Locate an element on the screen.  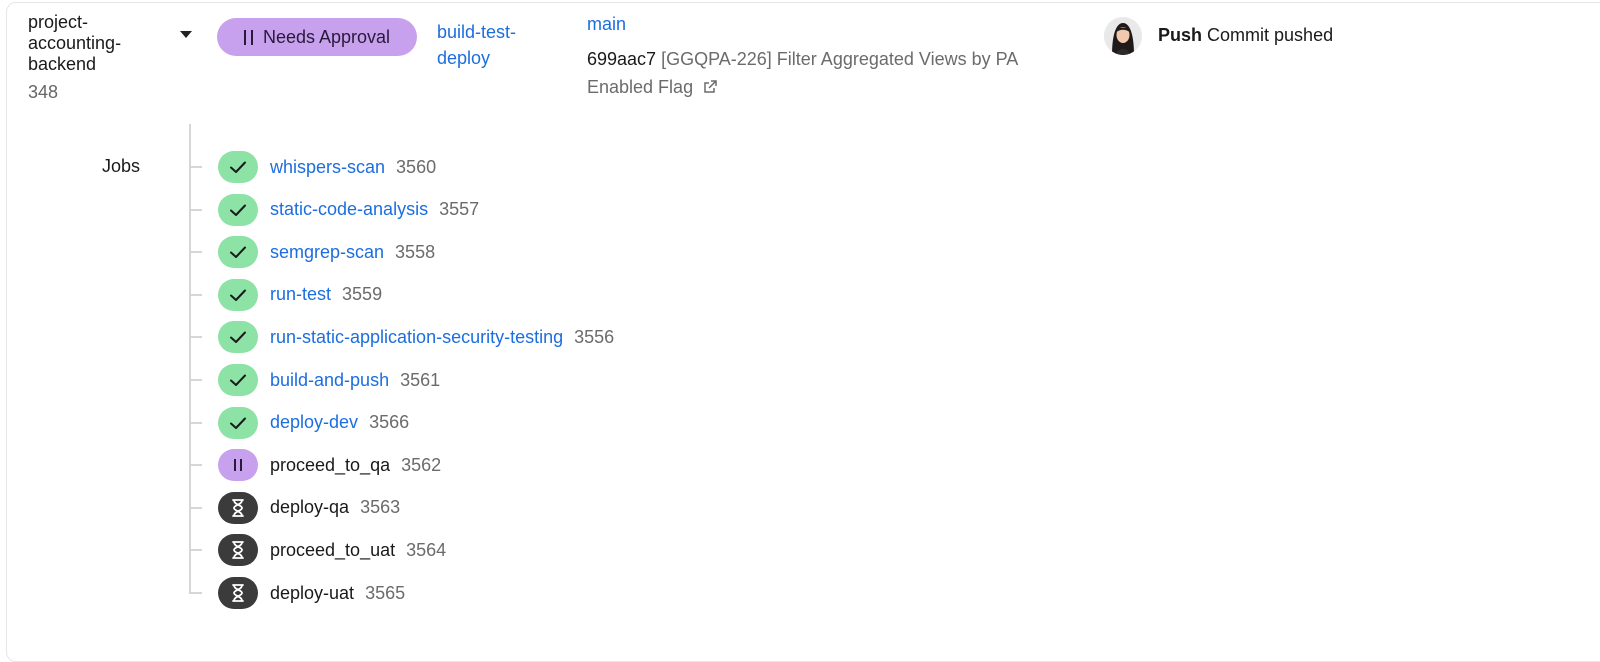
job-name: semgrep-scan is located at coordinates (327, 252).